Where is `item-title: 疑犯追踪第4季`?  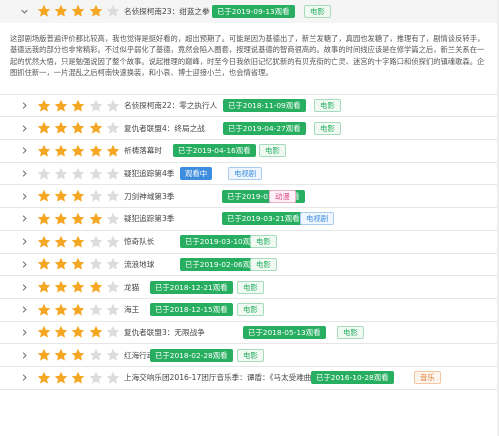
item-title: 疑犯追踪第4季 is located at coordinates (149, 174).